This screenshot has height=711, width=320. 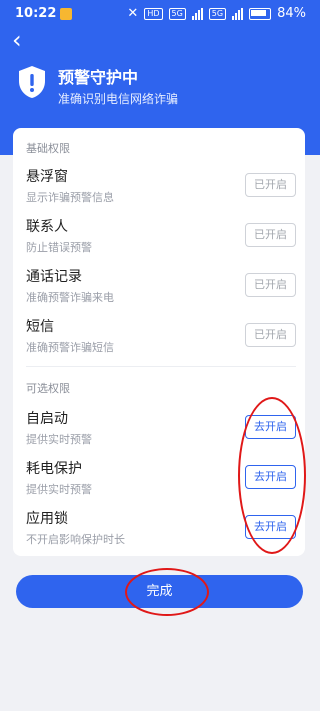 I want to click on permission-name: 悬浮窗, so click(x=47, y=177).